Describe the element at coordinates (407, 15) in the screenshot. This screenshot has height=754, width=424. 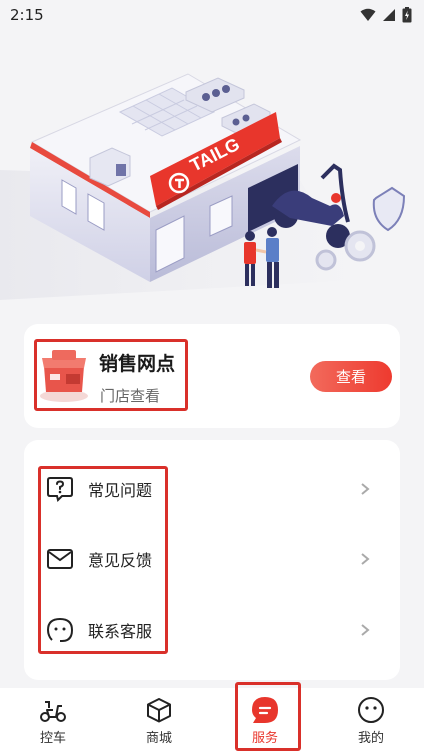
I see `battery-icon` at that location.